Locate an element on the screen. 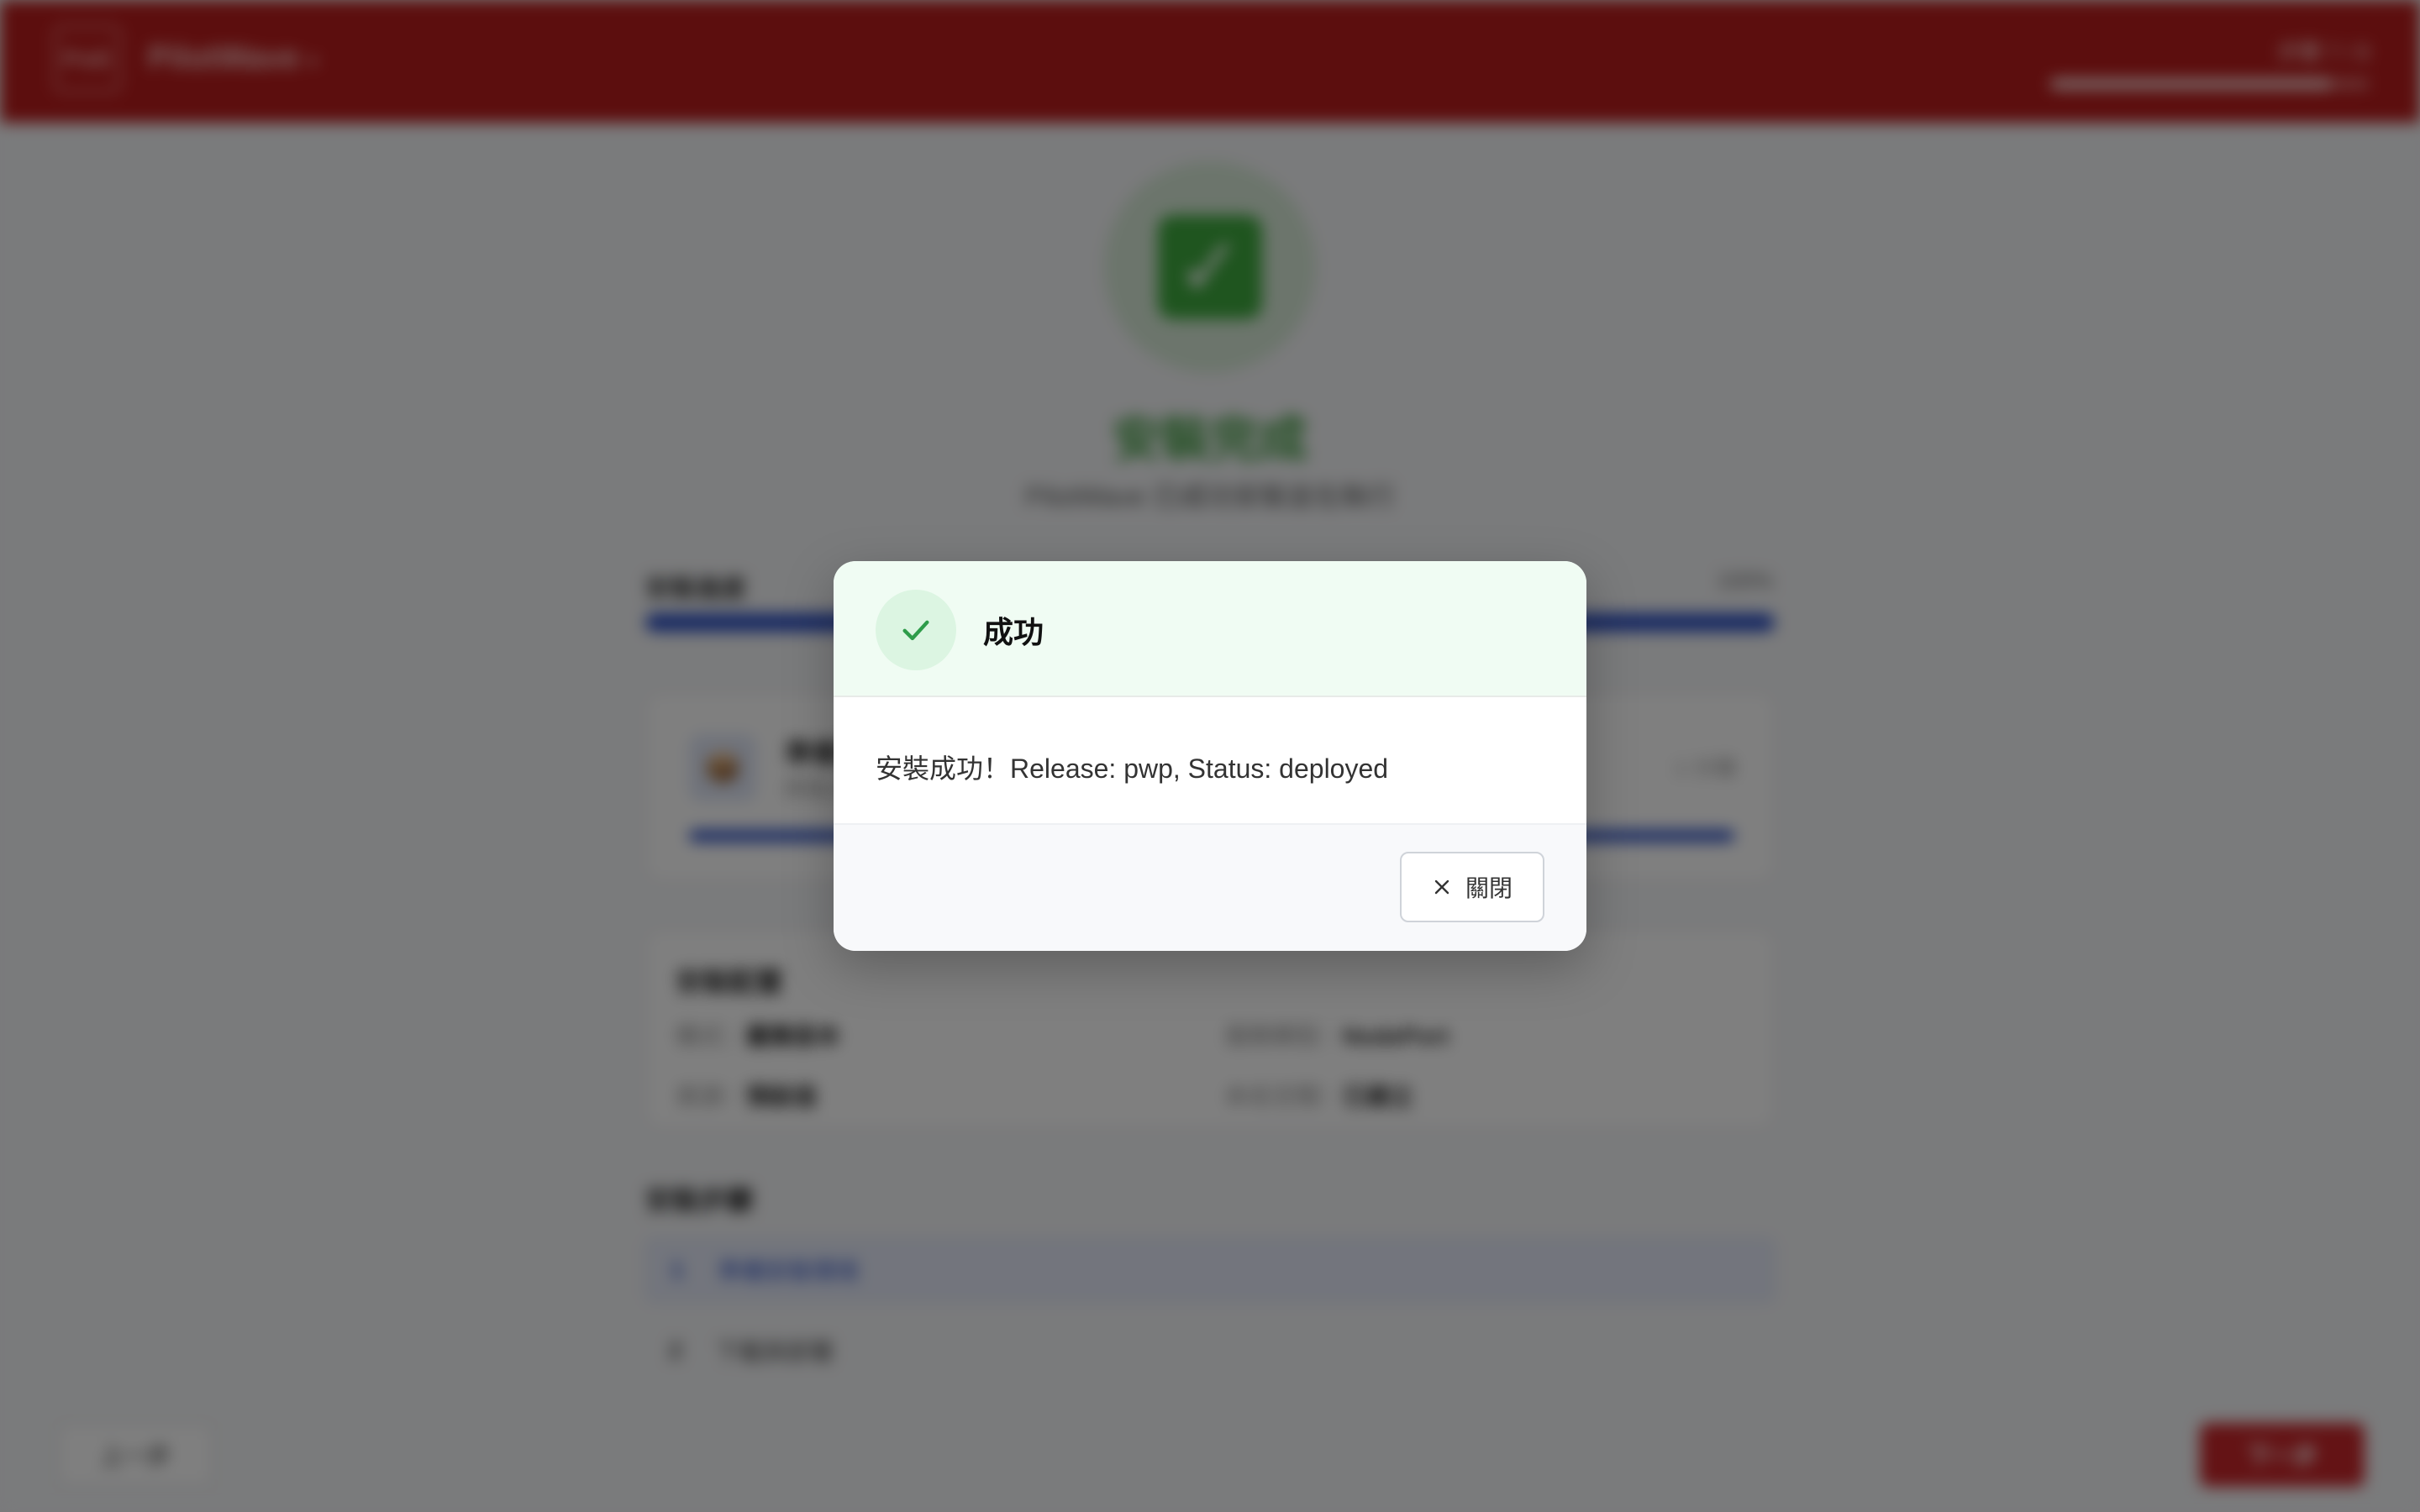 This screenshot has height=1512, width=2420. dialog-message: 安裝成功！Release: pwp, Status: deployed is located at coordinates (1133, 768).